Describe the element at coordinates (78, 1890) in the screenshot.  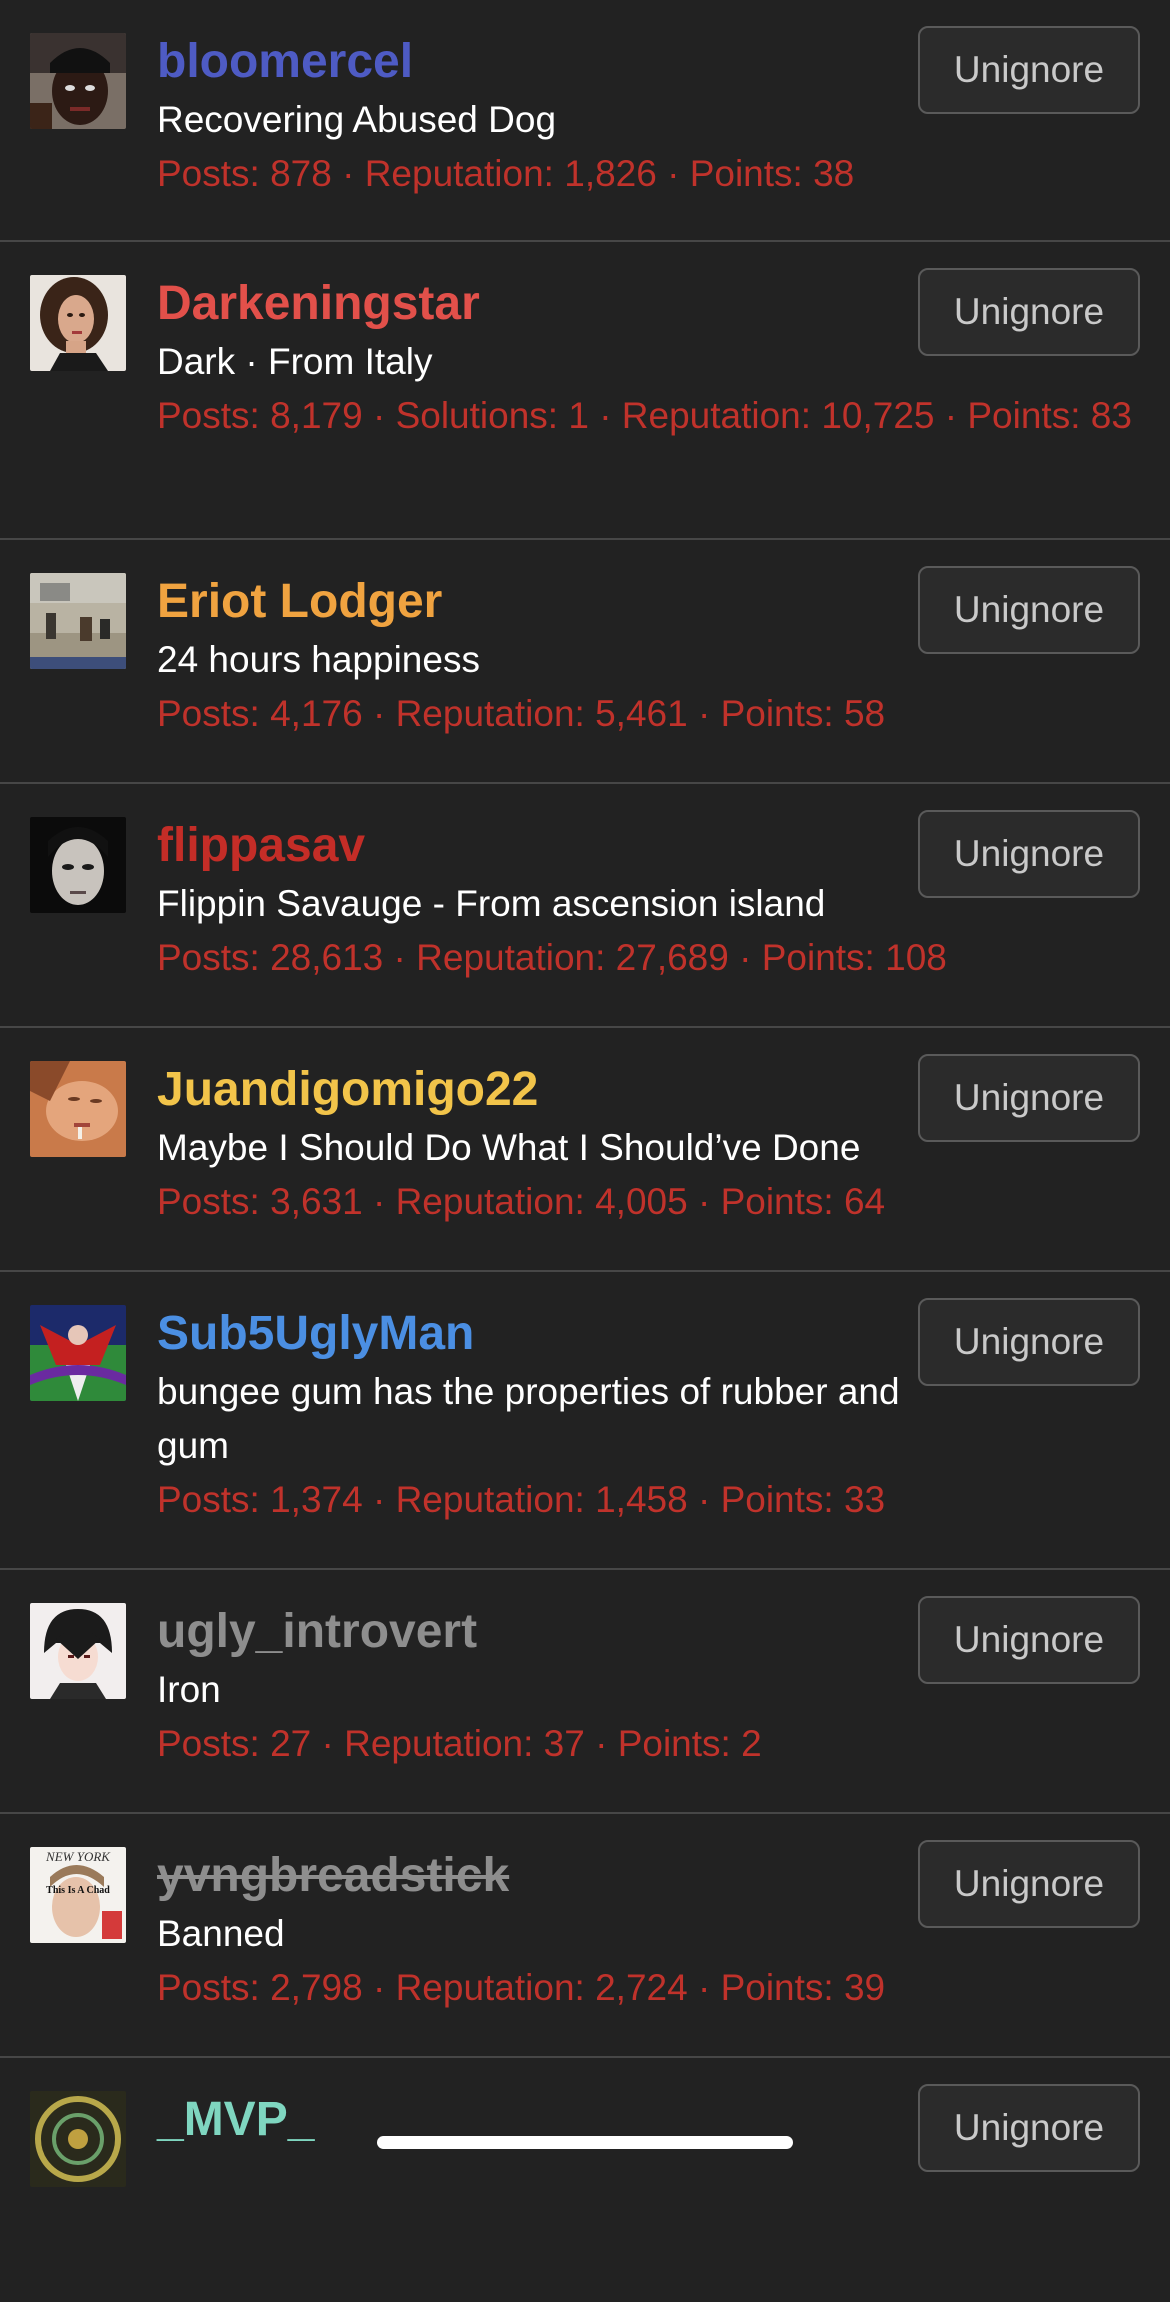
I see `svg-text: This Is A Chad` at that location.